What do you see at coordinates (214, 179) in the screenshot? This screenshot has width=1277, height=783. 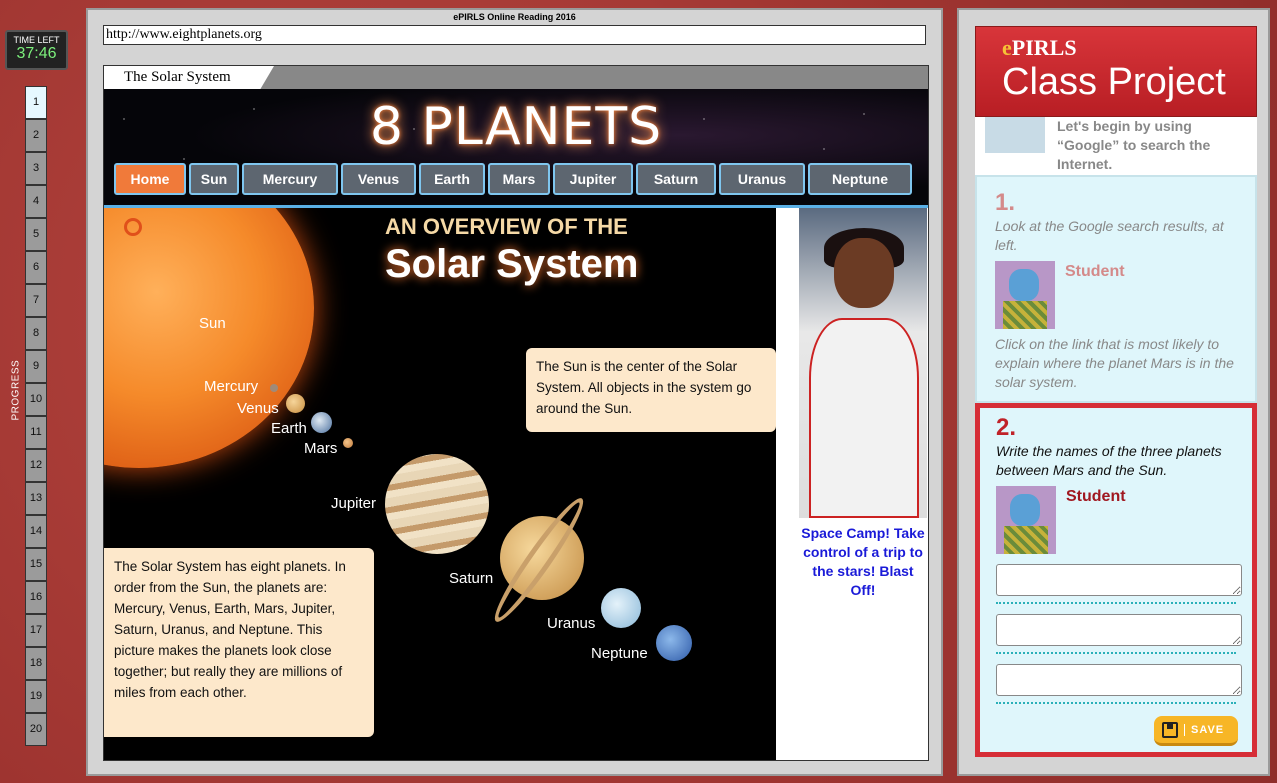 I see `nav-sun: Sun` at bounding box center [214, 179].